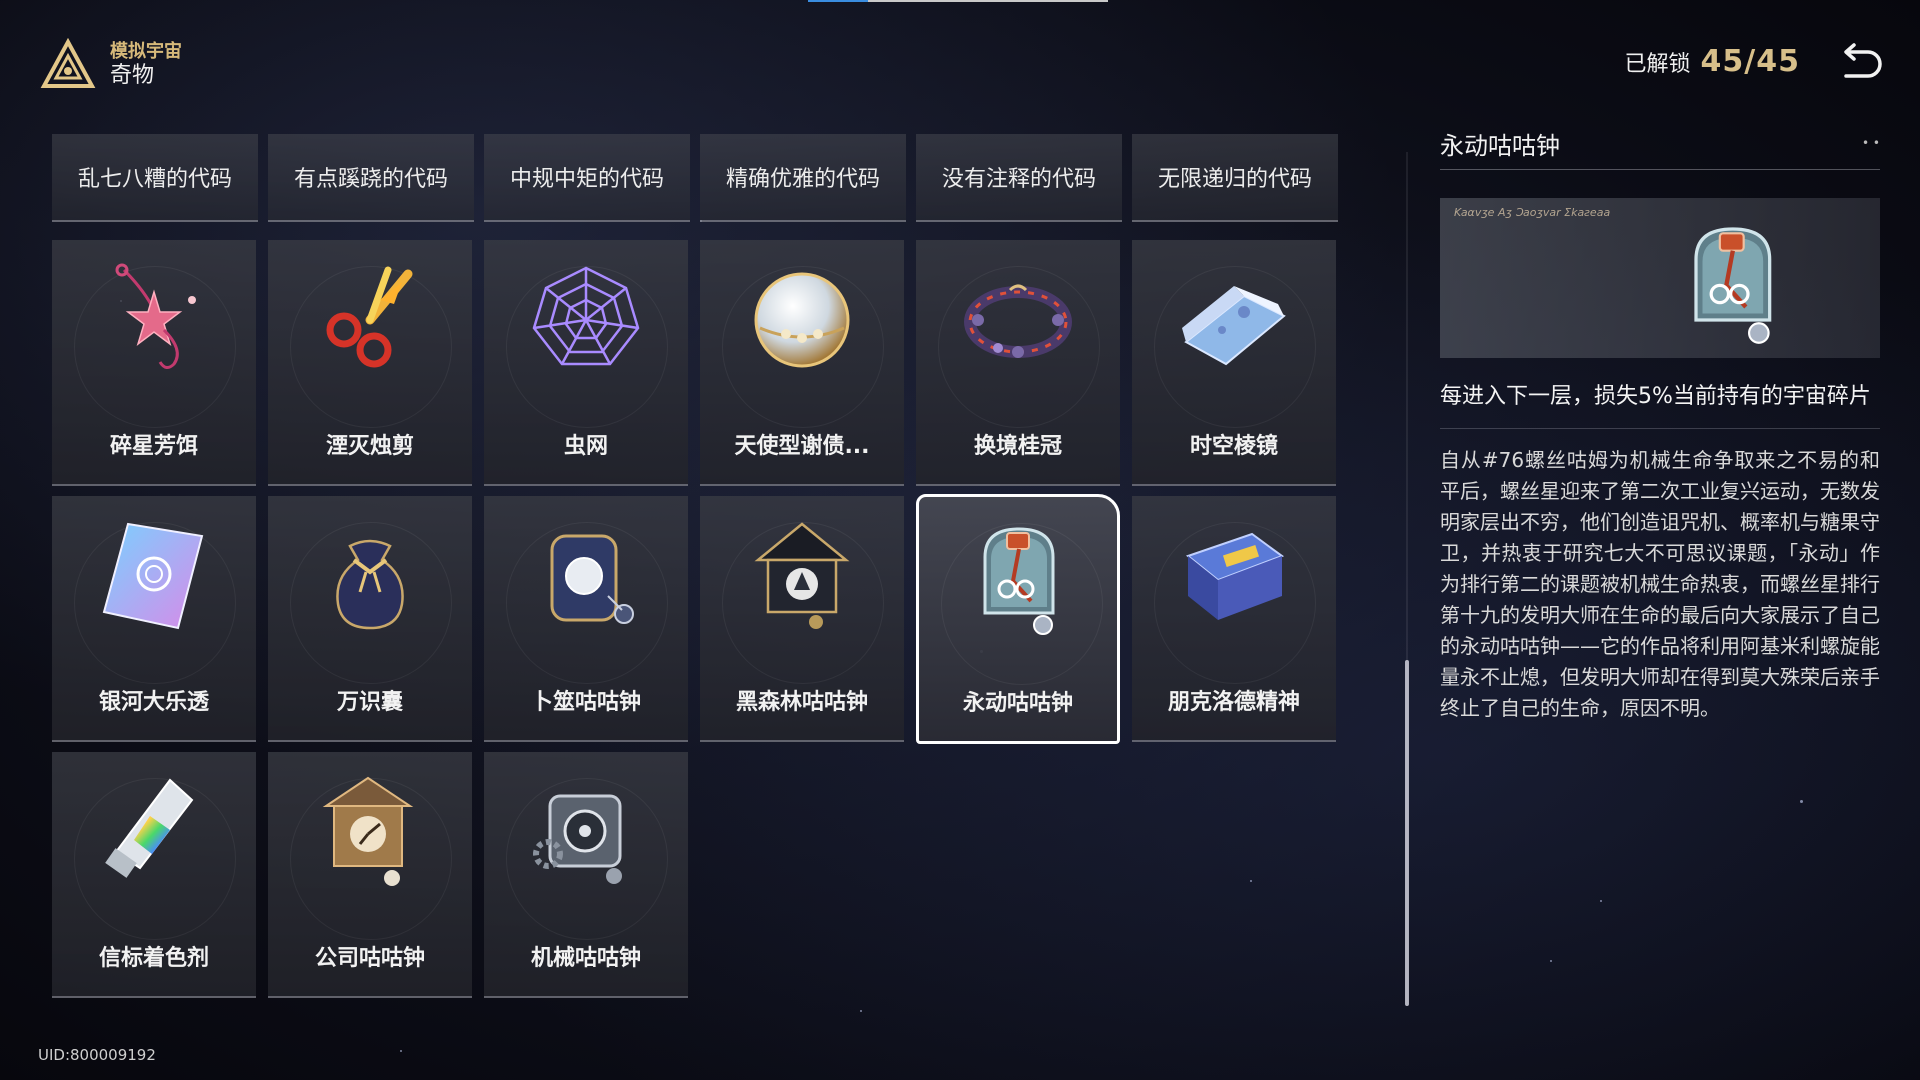 Image resolution: width=1920 pixels, height=1080 pixels. I want to click on tab-uncommented-code: 没有注释的代码, so click(1019, 178).